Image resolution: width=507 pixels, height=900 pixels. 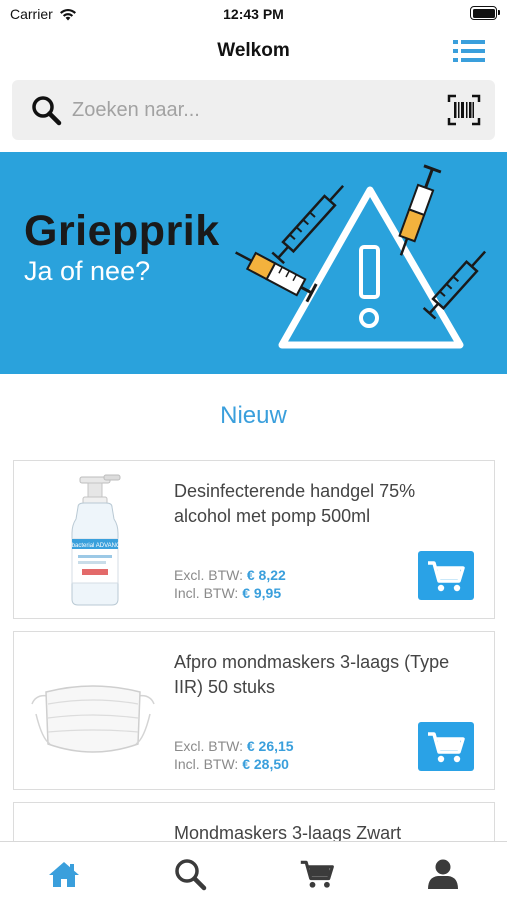 I want to click on search-input, so click(x=252, y=110).